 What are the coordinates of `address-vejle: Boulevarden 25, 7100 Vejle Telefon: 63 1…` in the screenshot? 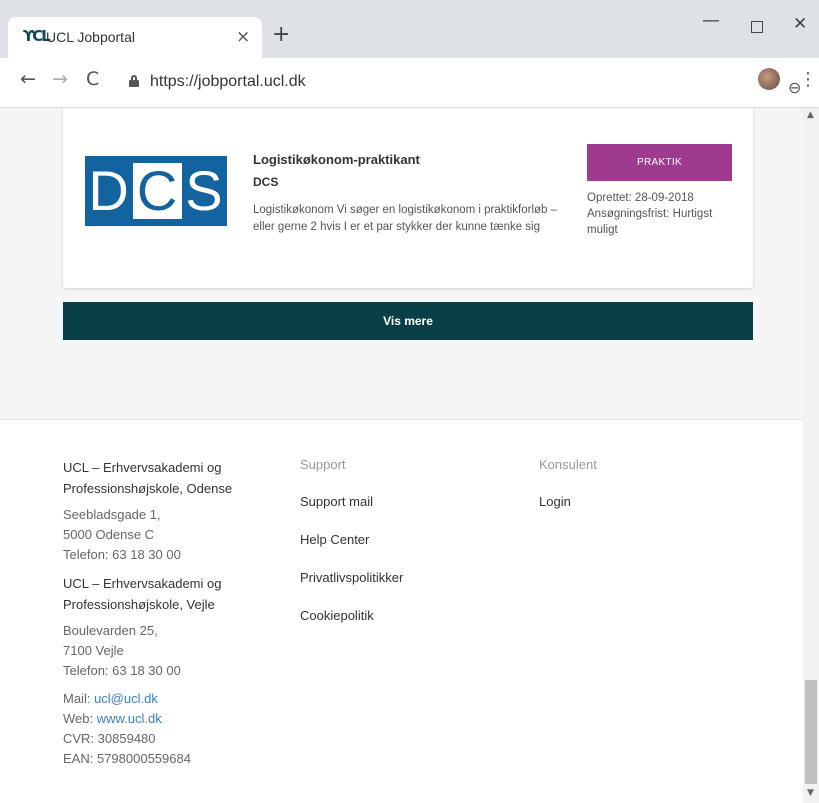 It's located at (163, 651).